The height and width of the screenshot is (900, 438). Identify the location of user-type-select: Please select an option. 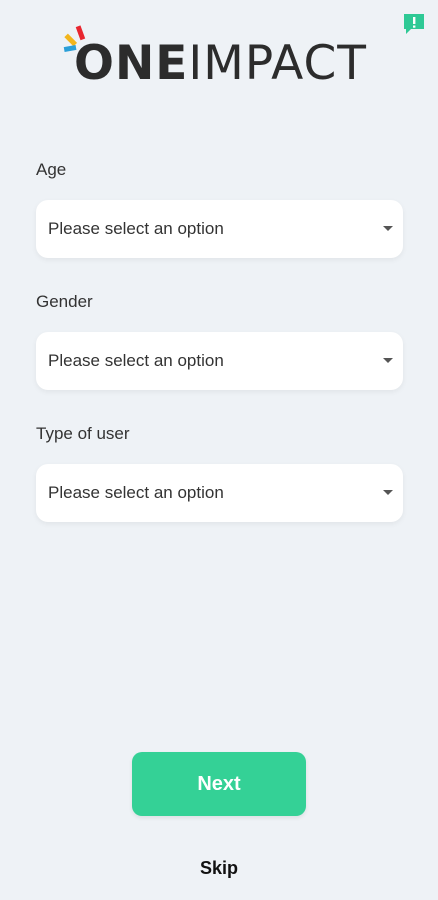
(219, 493).